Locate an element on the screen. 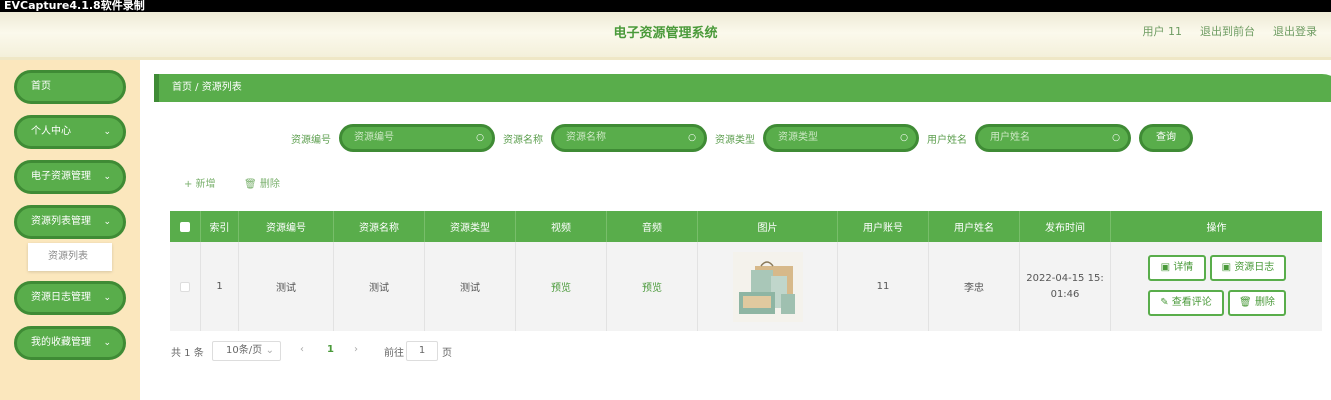 The height and width of the screenshot is (400, 1331). to-front-link: 退出到前台 is located at coordinates (1227, 31).